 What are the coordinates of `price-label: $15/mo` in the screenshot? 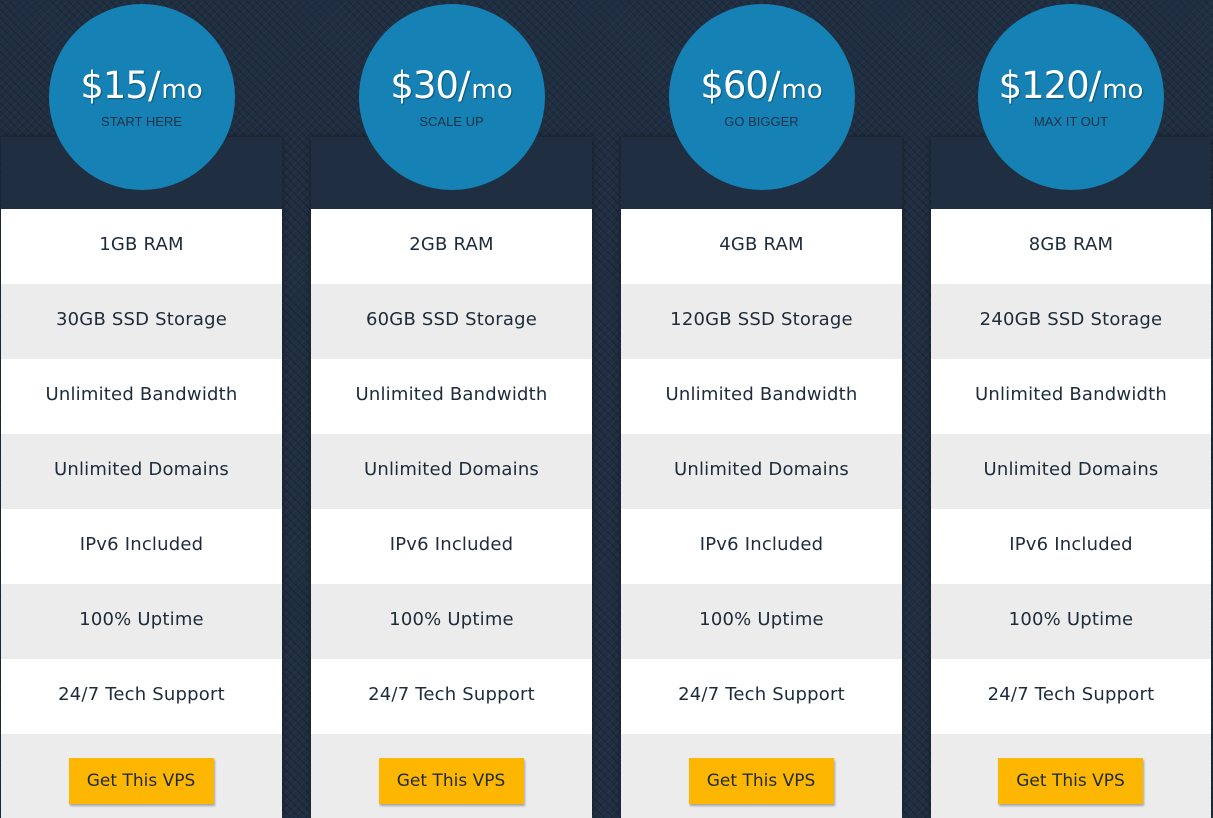 It's located at (142, 88).